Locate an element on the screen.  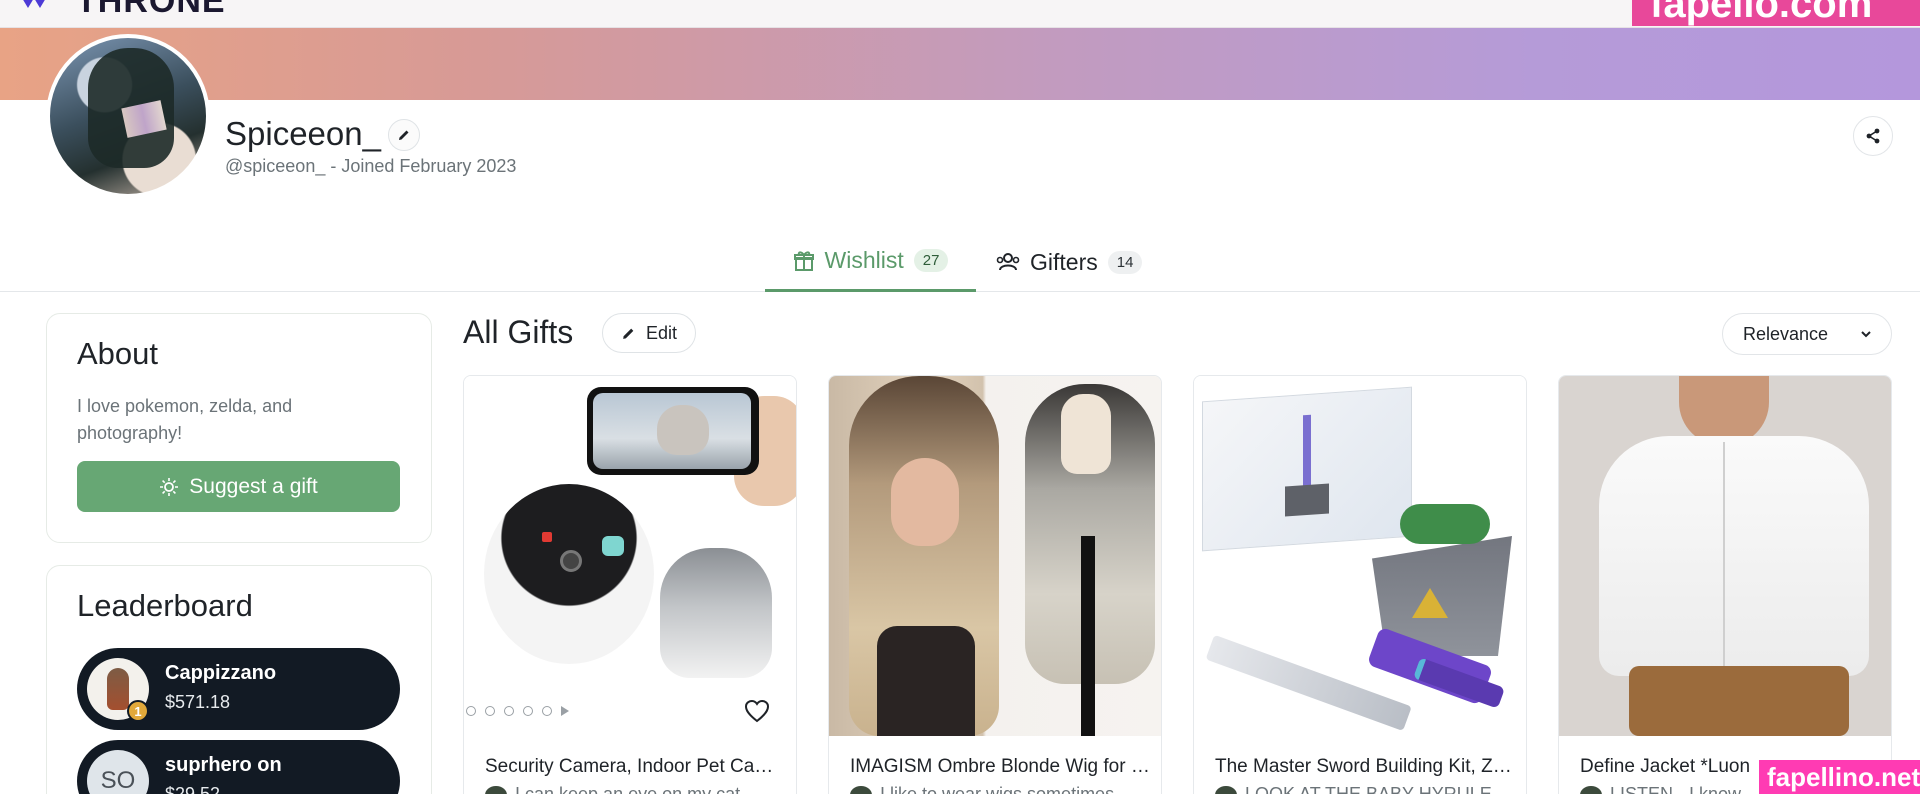
tab-gifters: Gifters 14 is located at coordinates (1076, 262).